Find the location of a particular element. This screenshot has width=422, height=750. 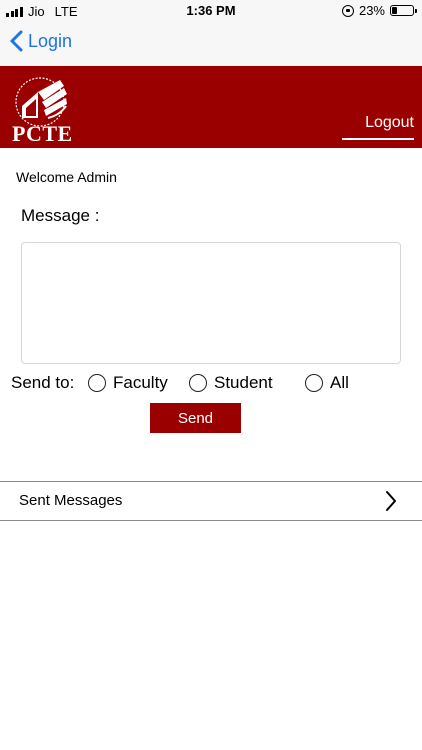

navigation-bar: Login is located at coordinates (211, 44).